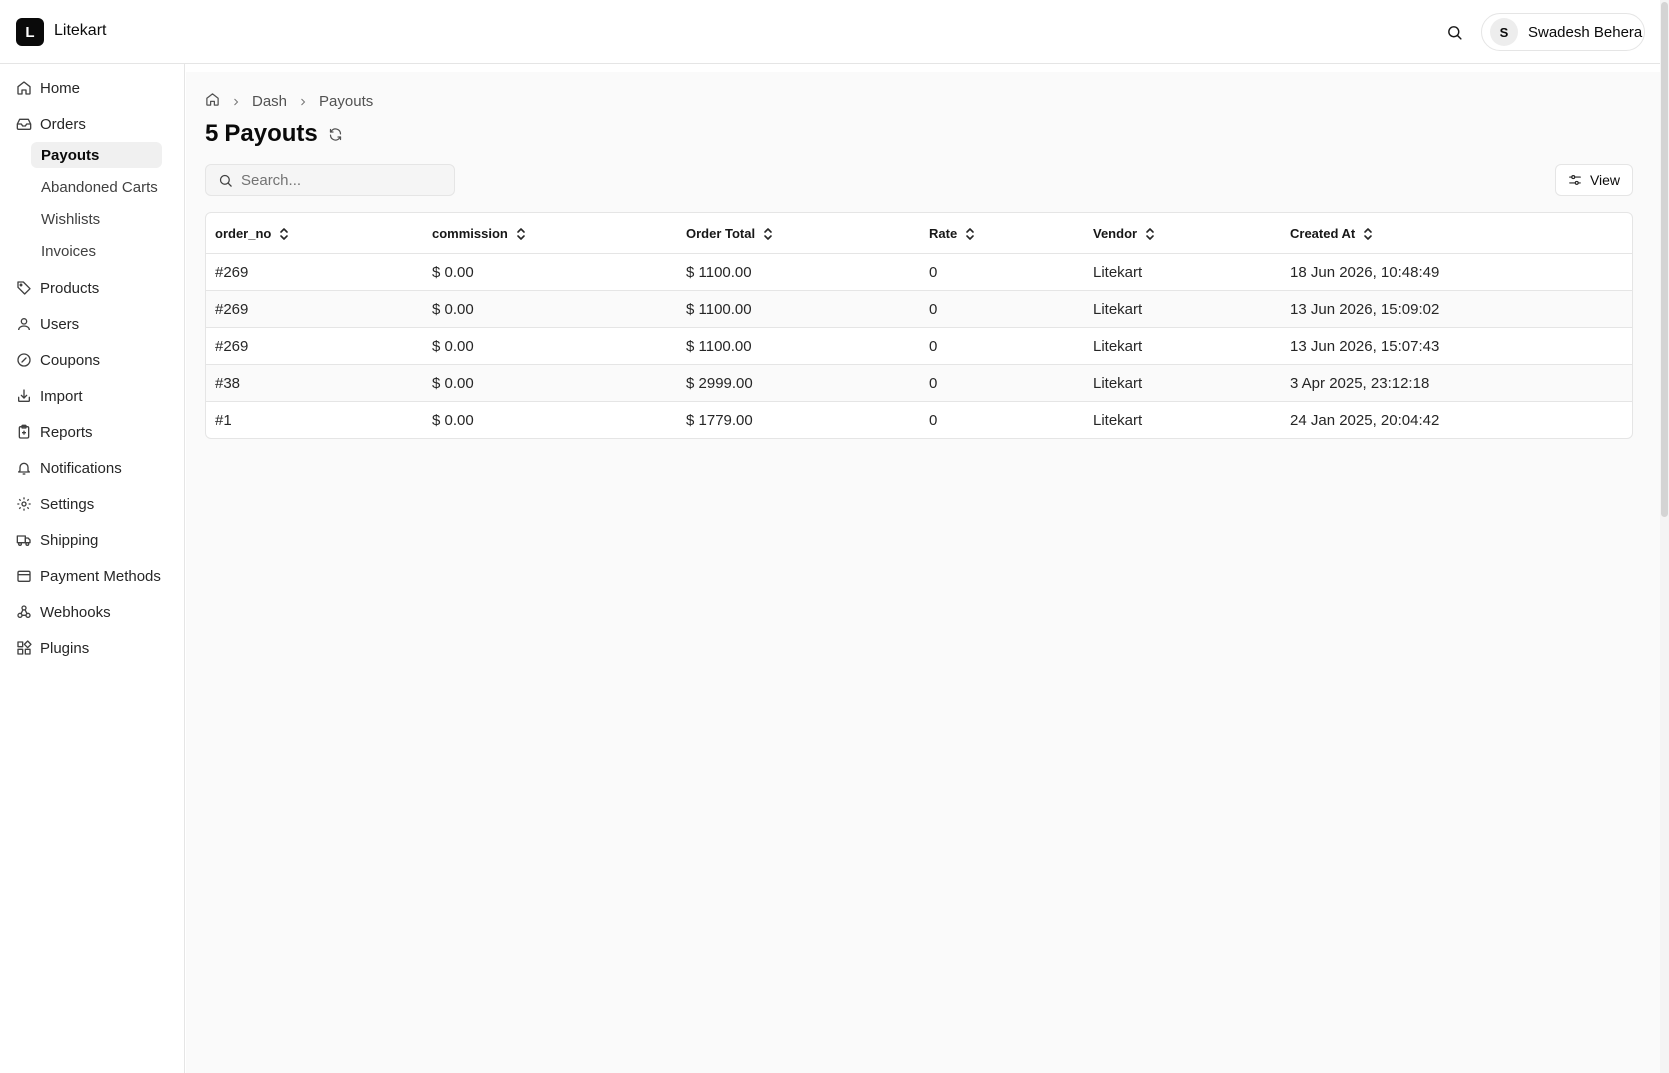 The image size is (1669, 1073). Describe the element at coordinates (96, 219) in the screenshot. I see `sidebar-subitem-wishlists: Wishlists` at that location.